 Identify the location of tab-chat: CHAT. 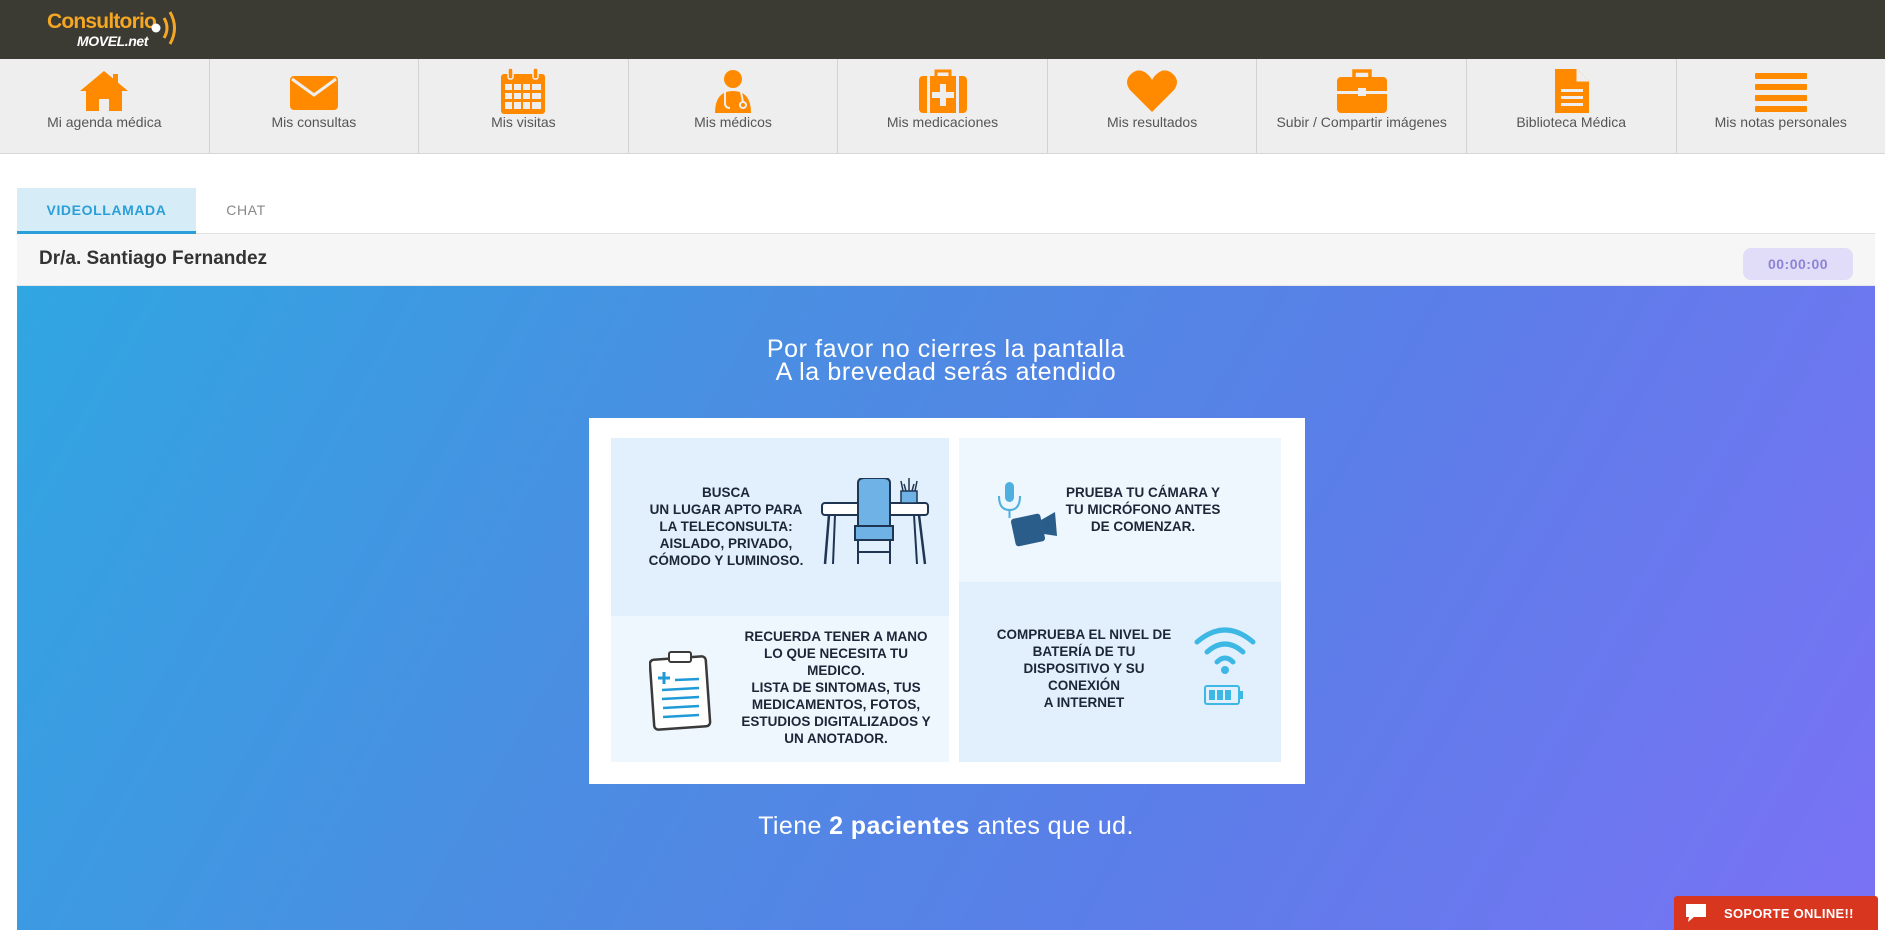
(246, 211).